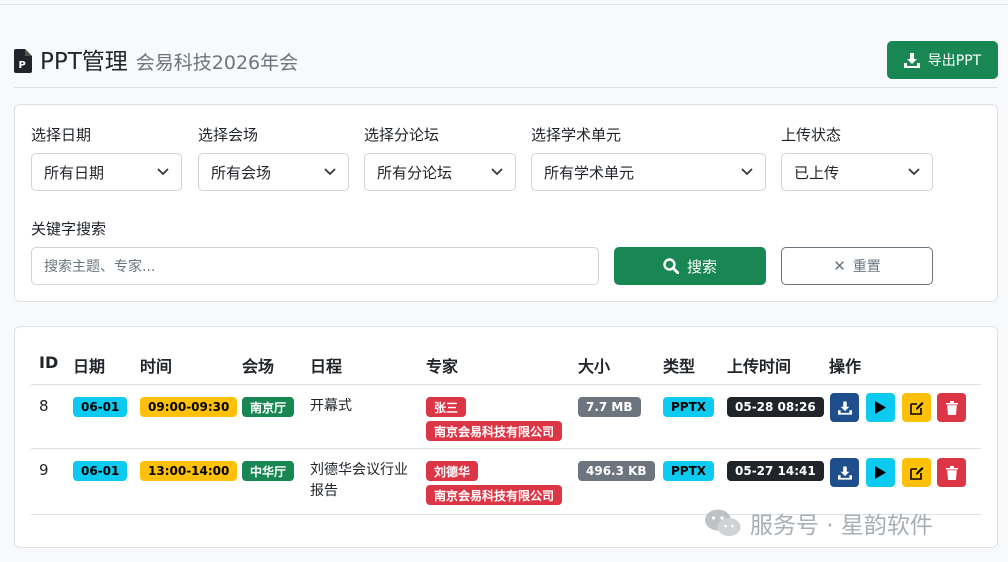 This screenshot has height=562, width=1008. I want to click on forum-filter-label: 选择分论坛, so click(402, 135).